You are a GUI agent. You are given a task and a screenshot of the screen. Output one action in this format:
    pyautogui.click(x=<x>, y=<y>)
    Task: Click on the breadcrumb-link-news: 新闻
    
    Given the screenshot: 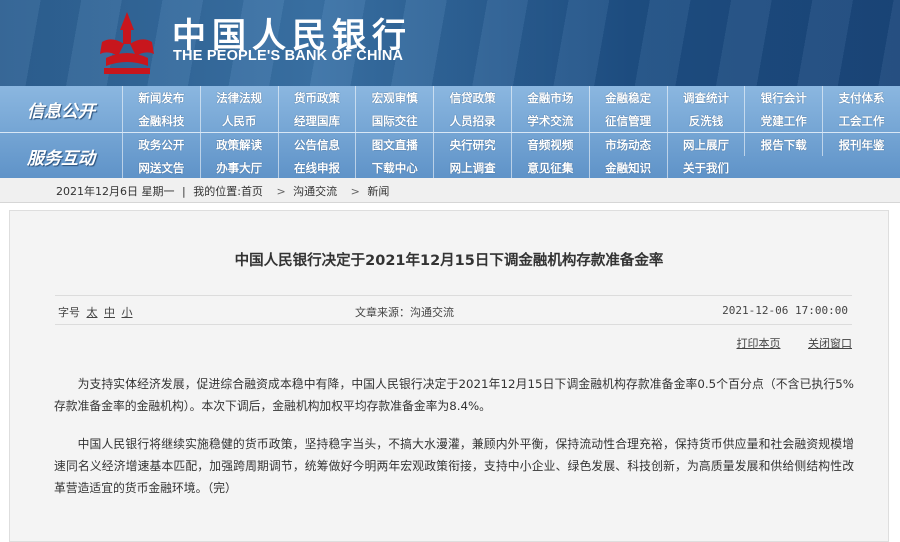 What is the action you would take?
    pyautogui.click(x=378, y=191)
    